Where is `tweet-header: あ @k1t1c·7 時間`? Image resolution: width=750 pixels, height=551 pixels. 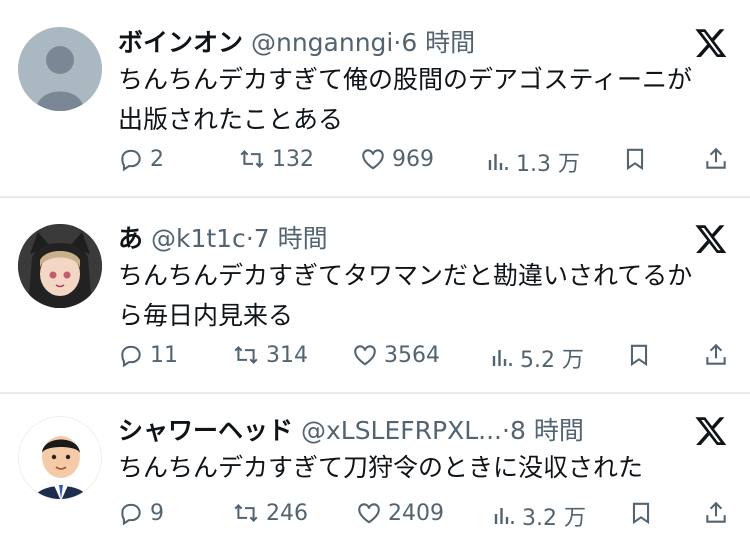 tweet-header: あ @k1t1c·7 時間 is located at coordinates (223, 239).